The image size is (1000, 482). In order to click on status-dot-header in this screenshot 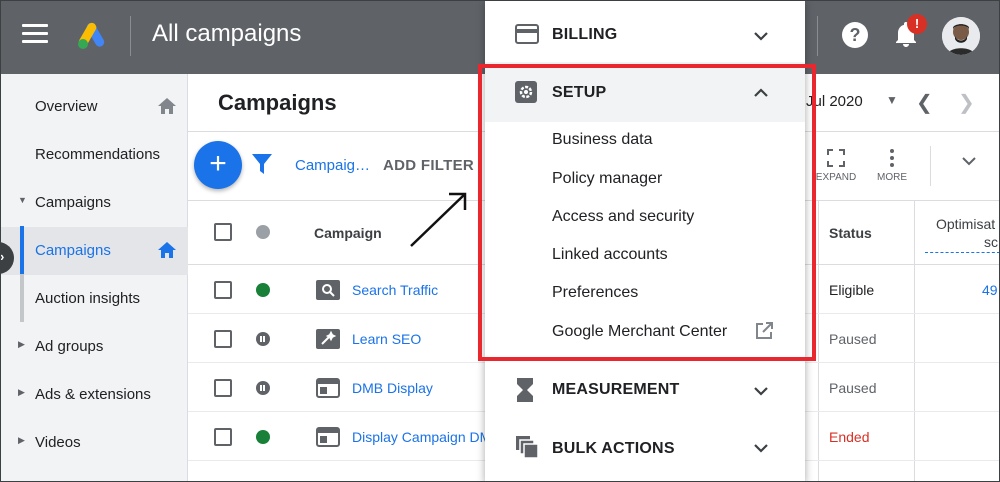, I will do `click(263, 232)`.